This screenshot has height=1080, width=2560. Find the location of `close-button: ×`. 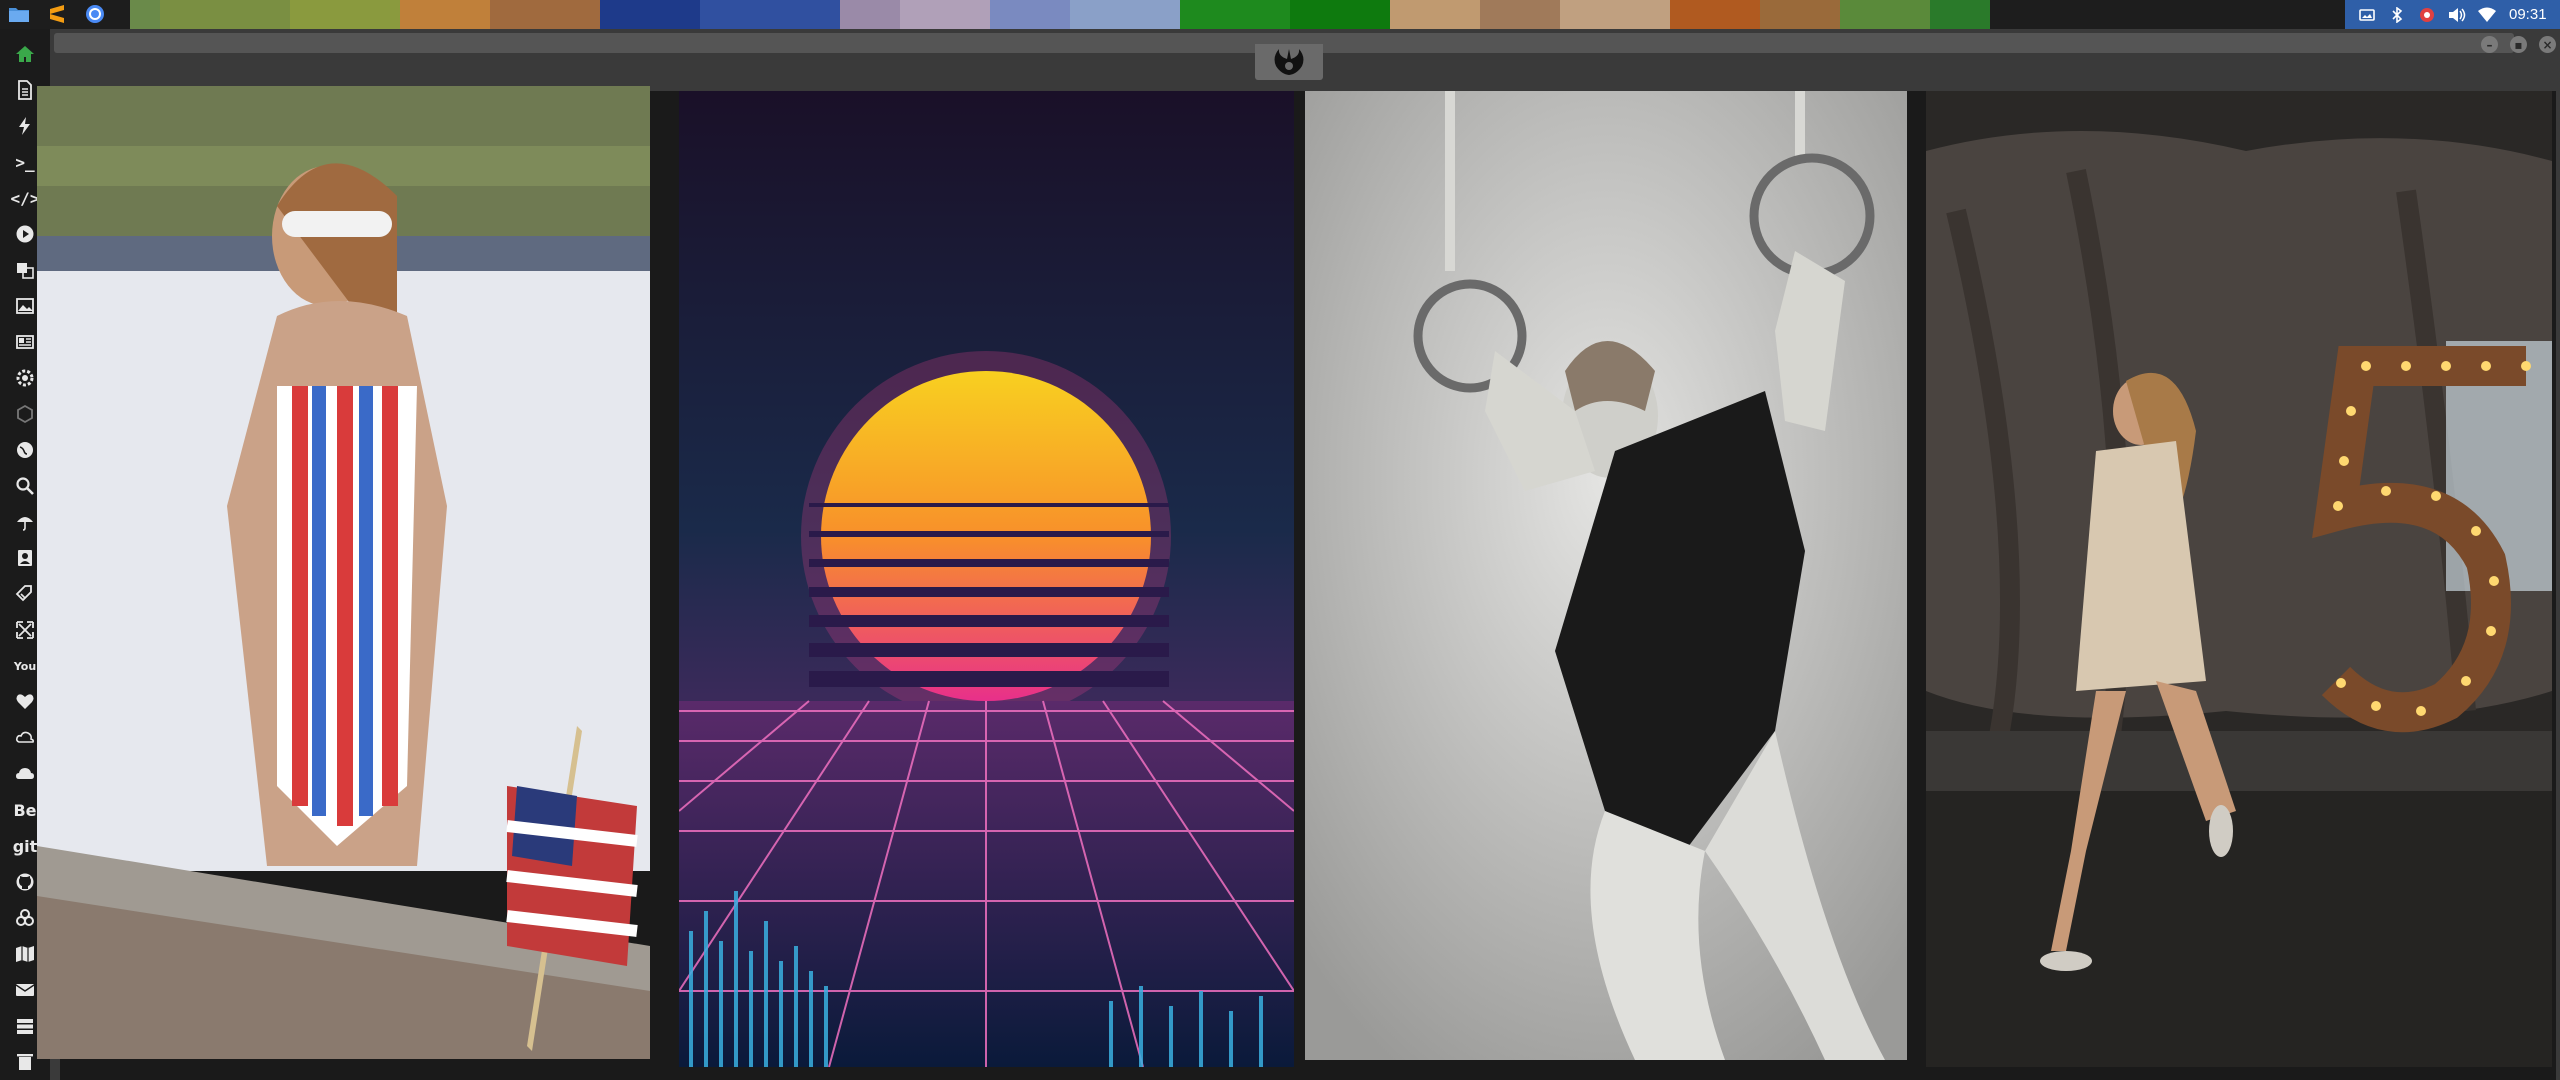

close-button: × is located at coordinates (2547, 44).